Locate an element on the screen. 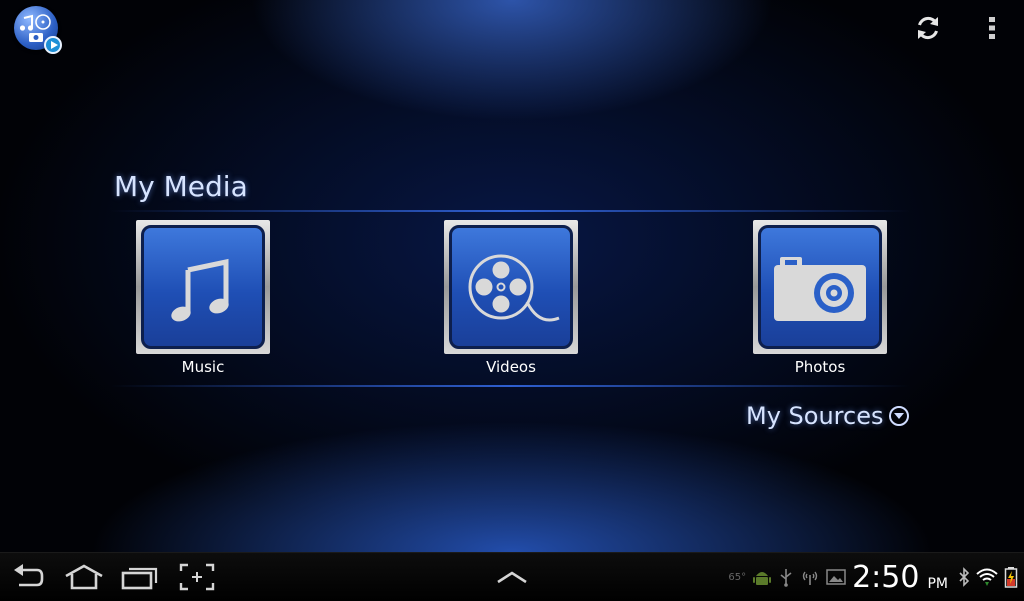 The width and height of the screenshot is (1024, 601). music-tile: Music is located at coordinates (203, 300).